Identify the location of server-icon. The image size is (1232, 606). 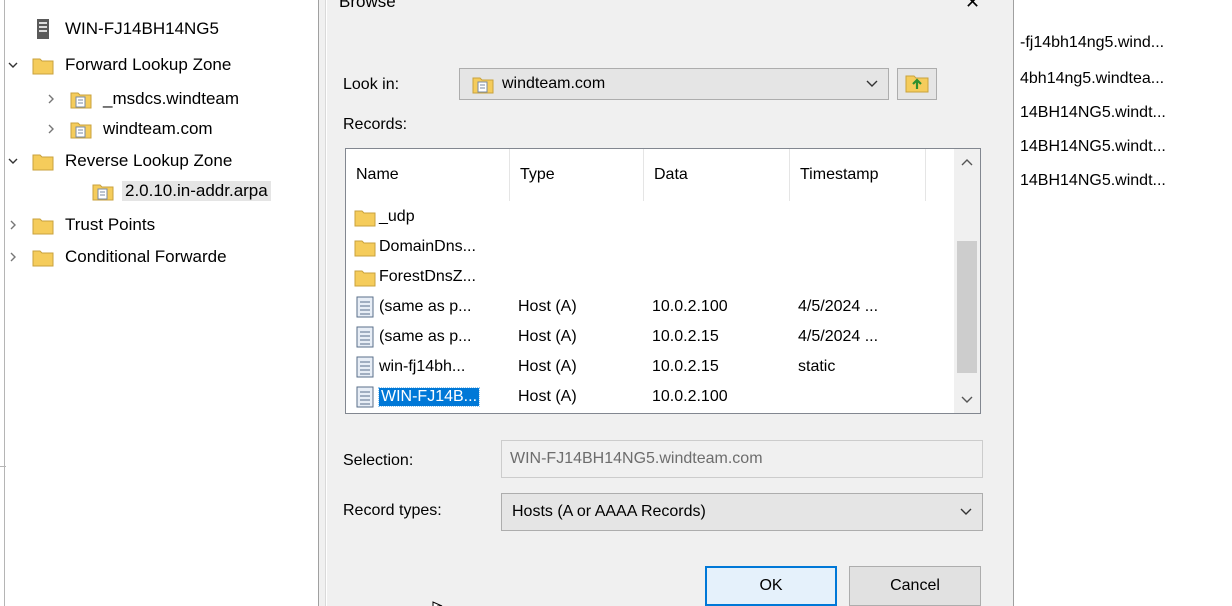
(43, 29).